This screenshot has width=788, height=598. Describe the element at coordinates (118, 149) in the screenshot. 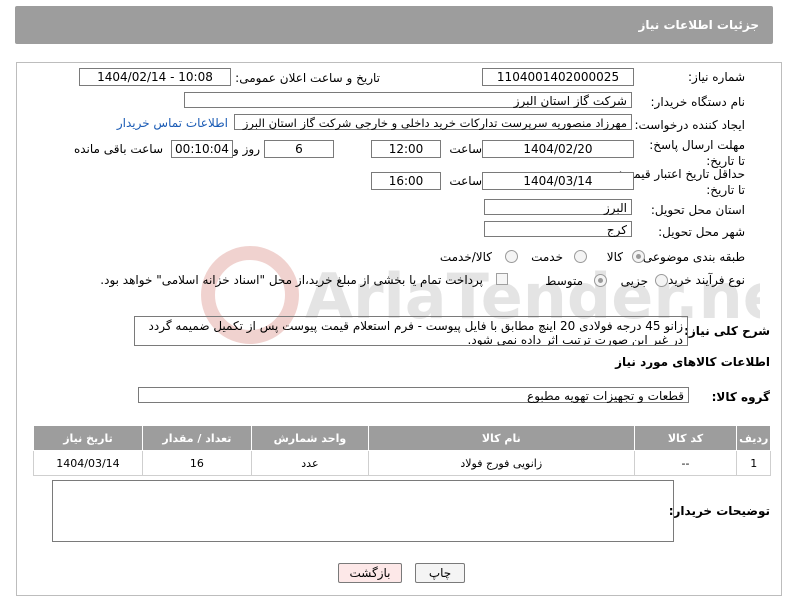

I see `remaining-label: ساعت باقی مانده` at that location.